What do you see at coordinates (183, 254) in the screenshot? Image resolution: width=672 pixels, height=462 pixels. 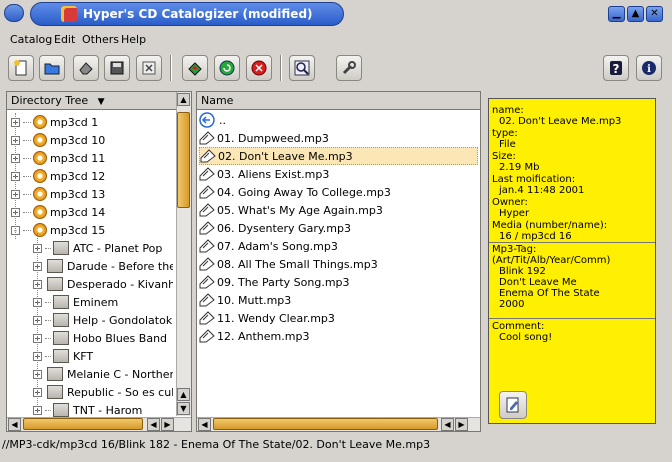 I see `tree-vertical-scrollbar: ▲ ▲ ▼` at bounding box center [183, 254].